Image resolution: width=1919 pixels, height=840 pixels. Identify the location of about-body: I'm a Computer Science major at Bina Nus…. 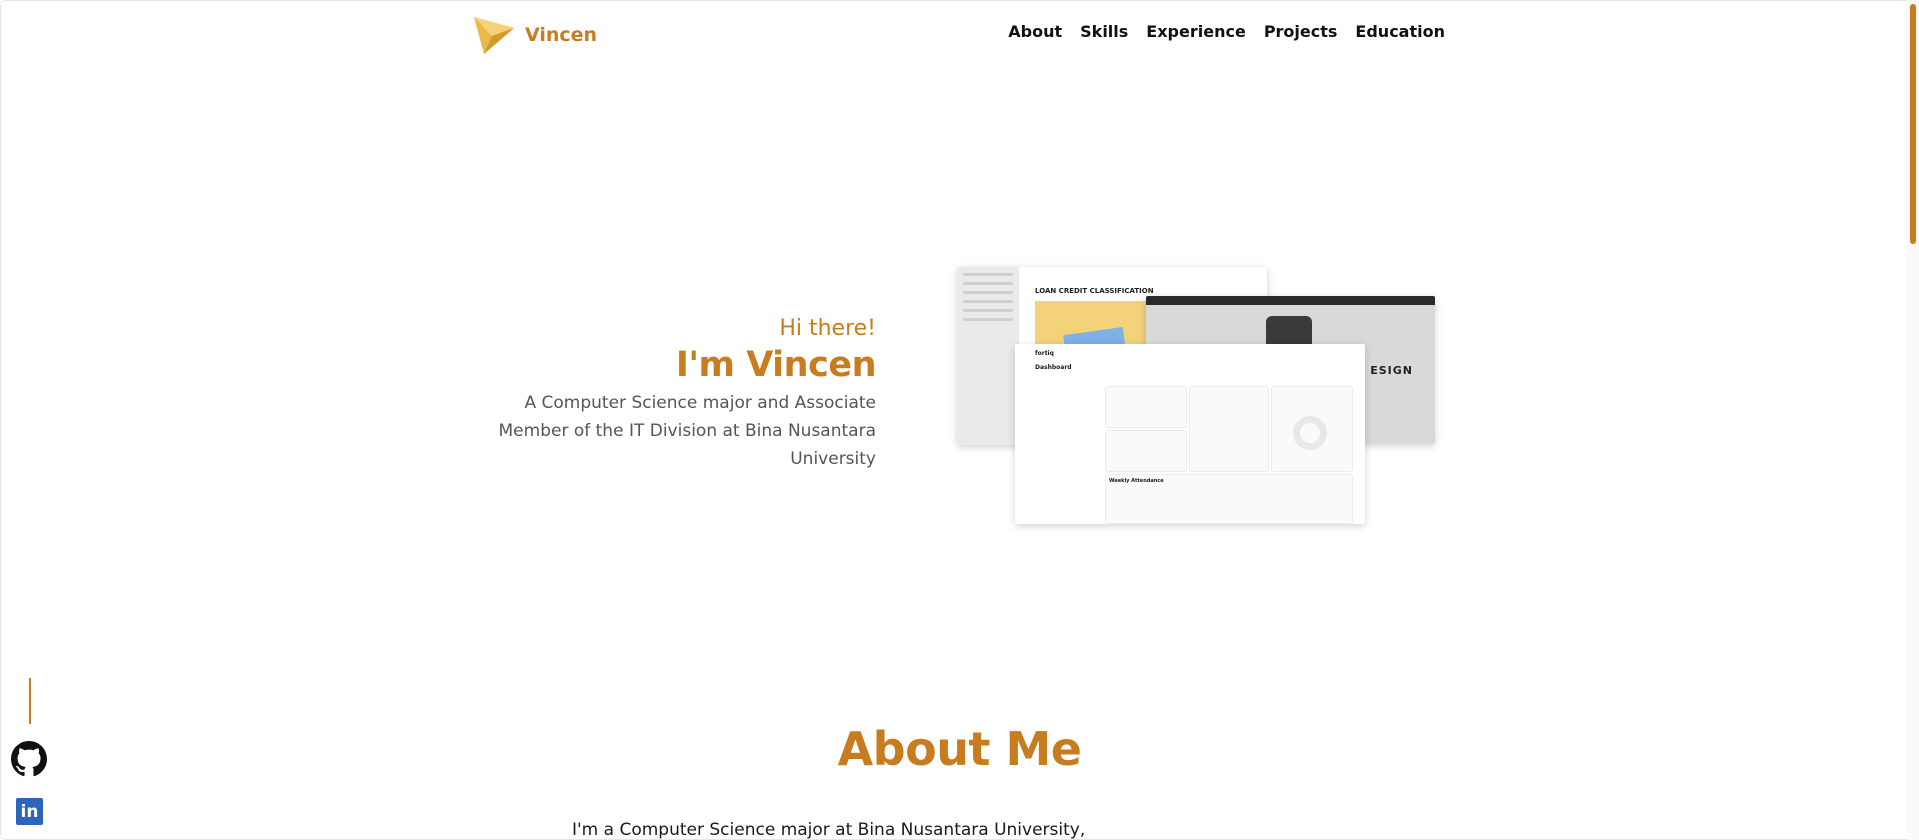
(829, 830).